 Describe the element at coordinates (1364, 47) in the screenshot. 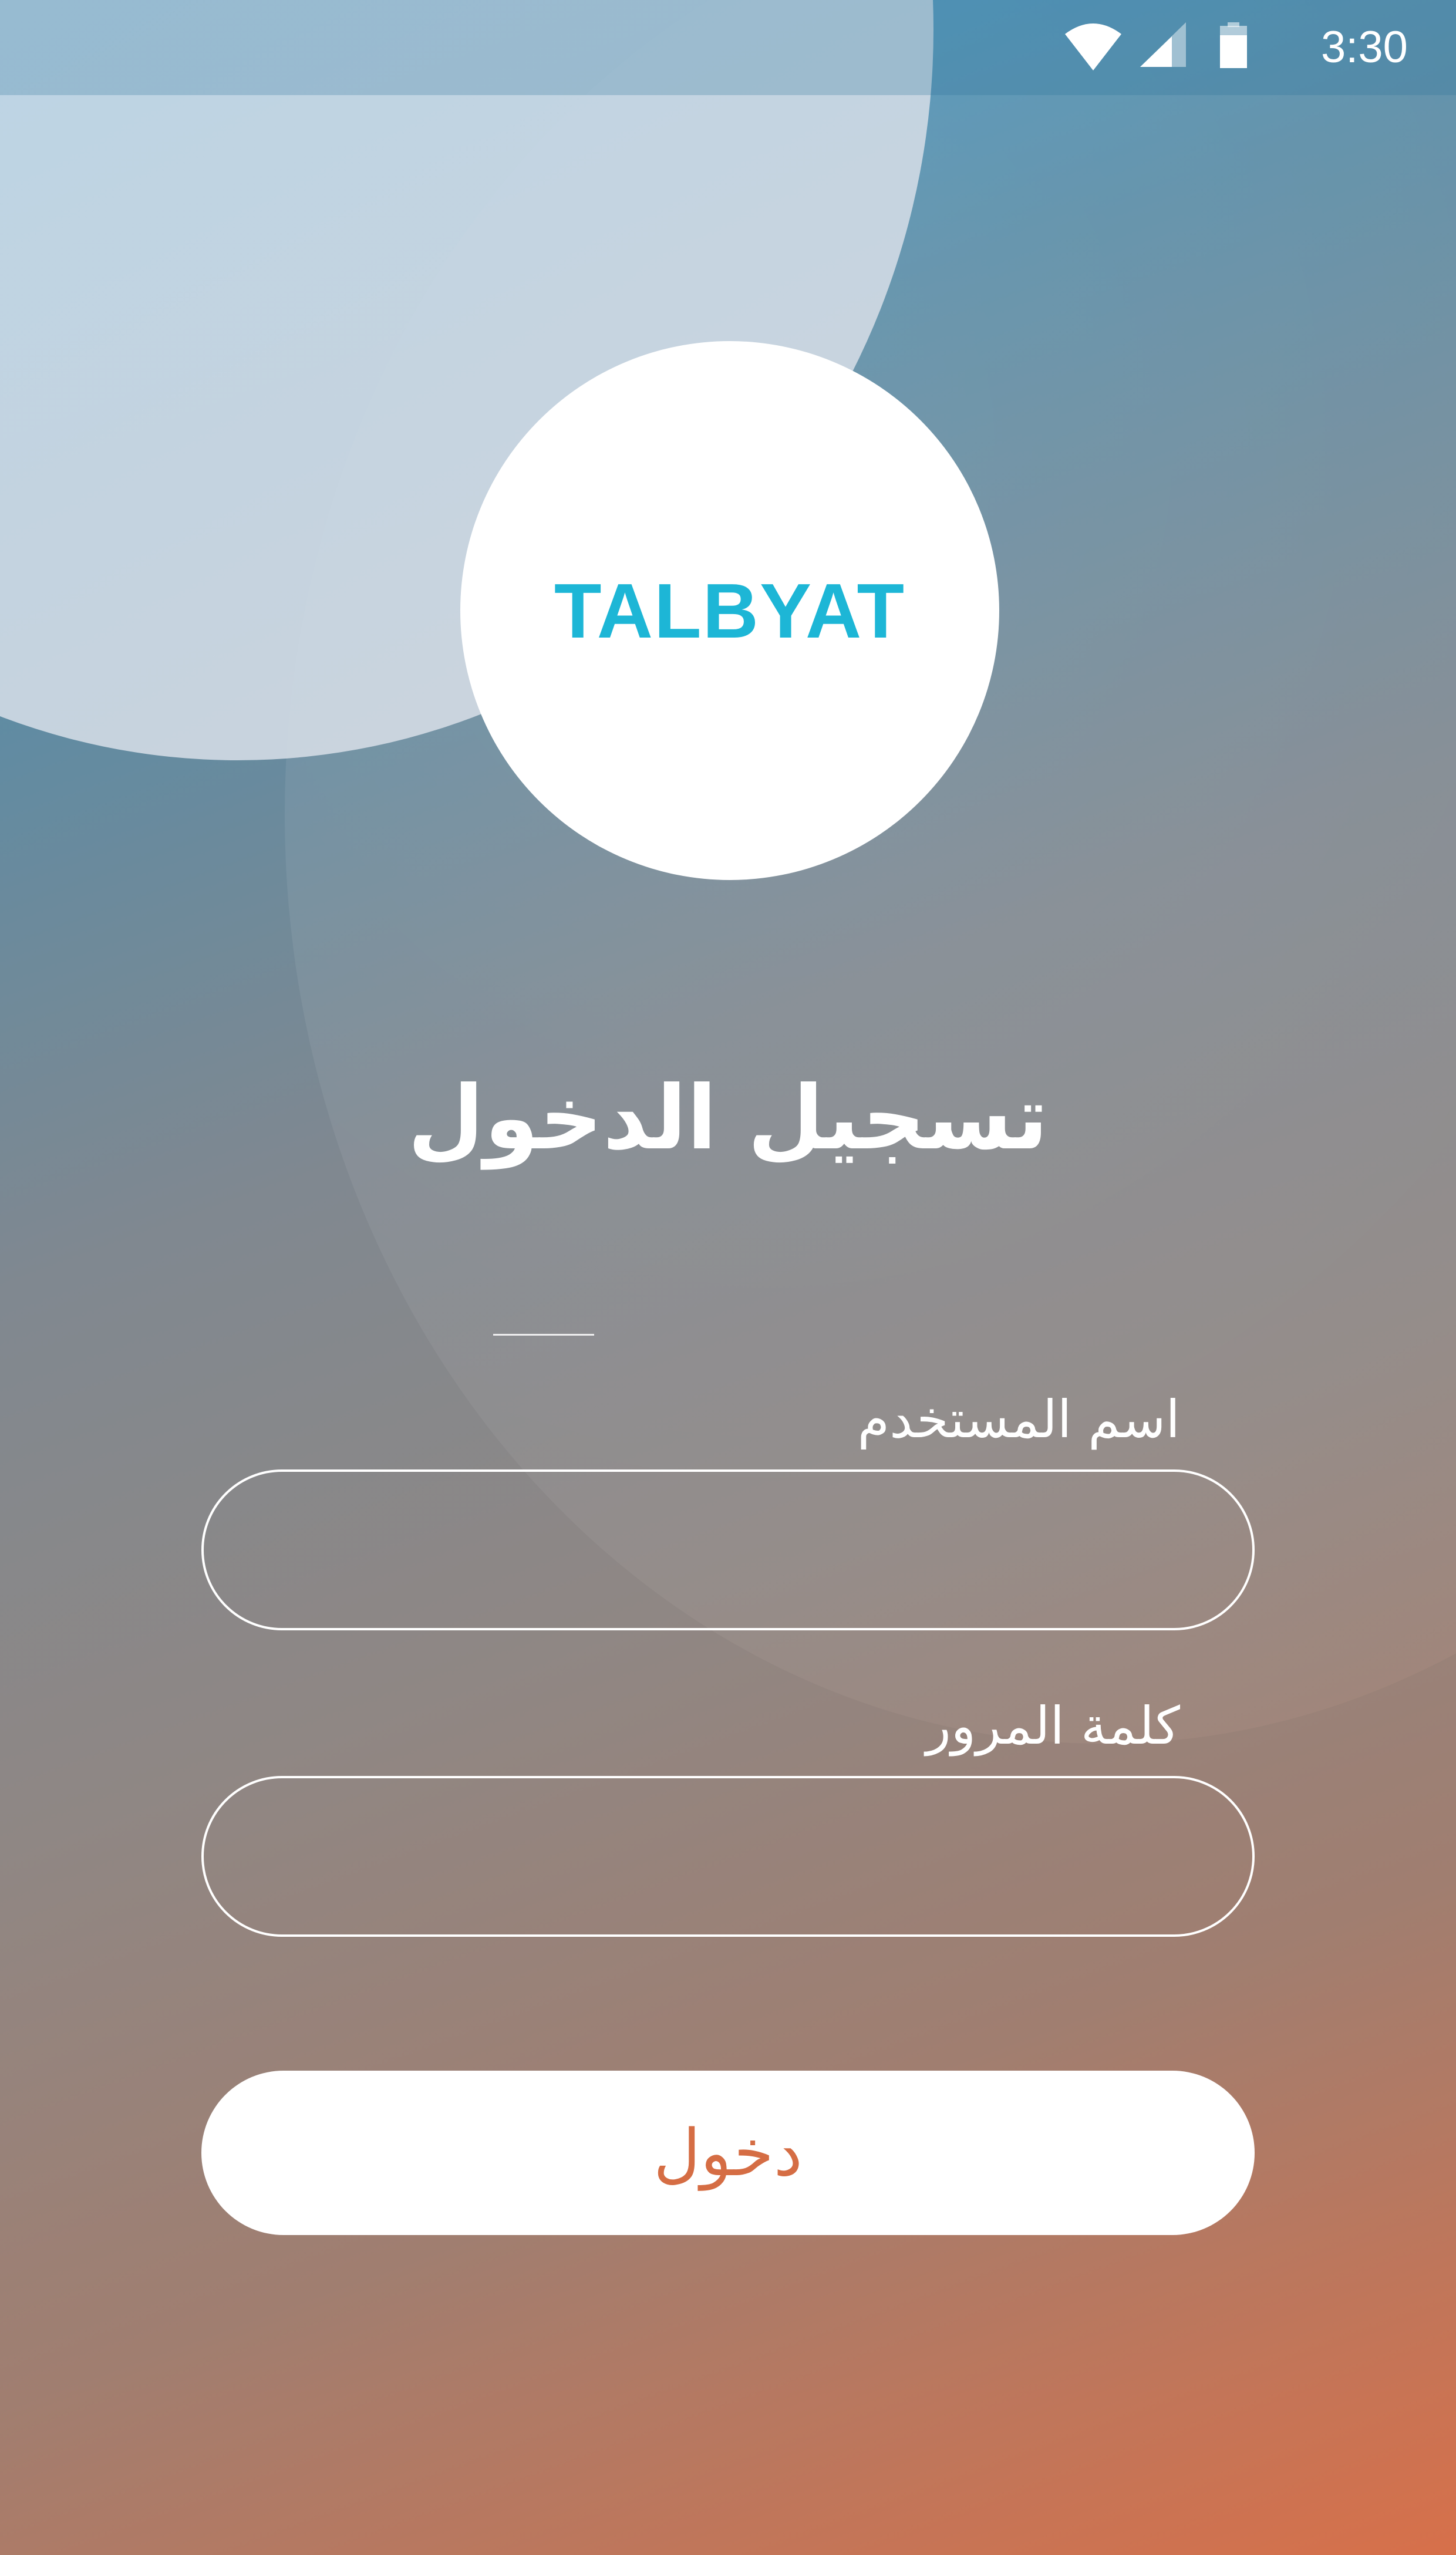

I see `status-time: 3:30` at that location.